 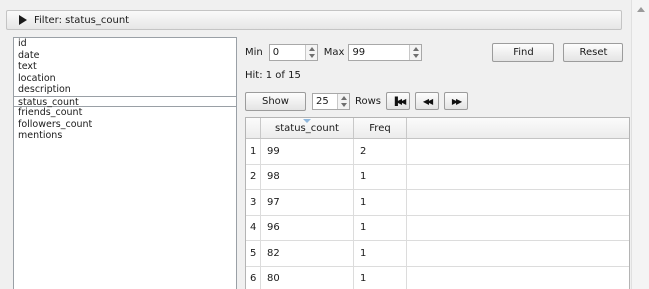 I want to click on max-spinner: 99, so click(x=385, y=52).